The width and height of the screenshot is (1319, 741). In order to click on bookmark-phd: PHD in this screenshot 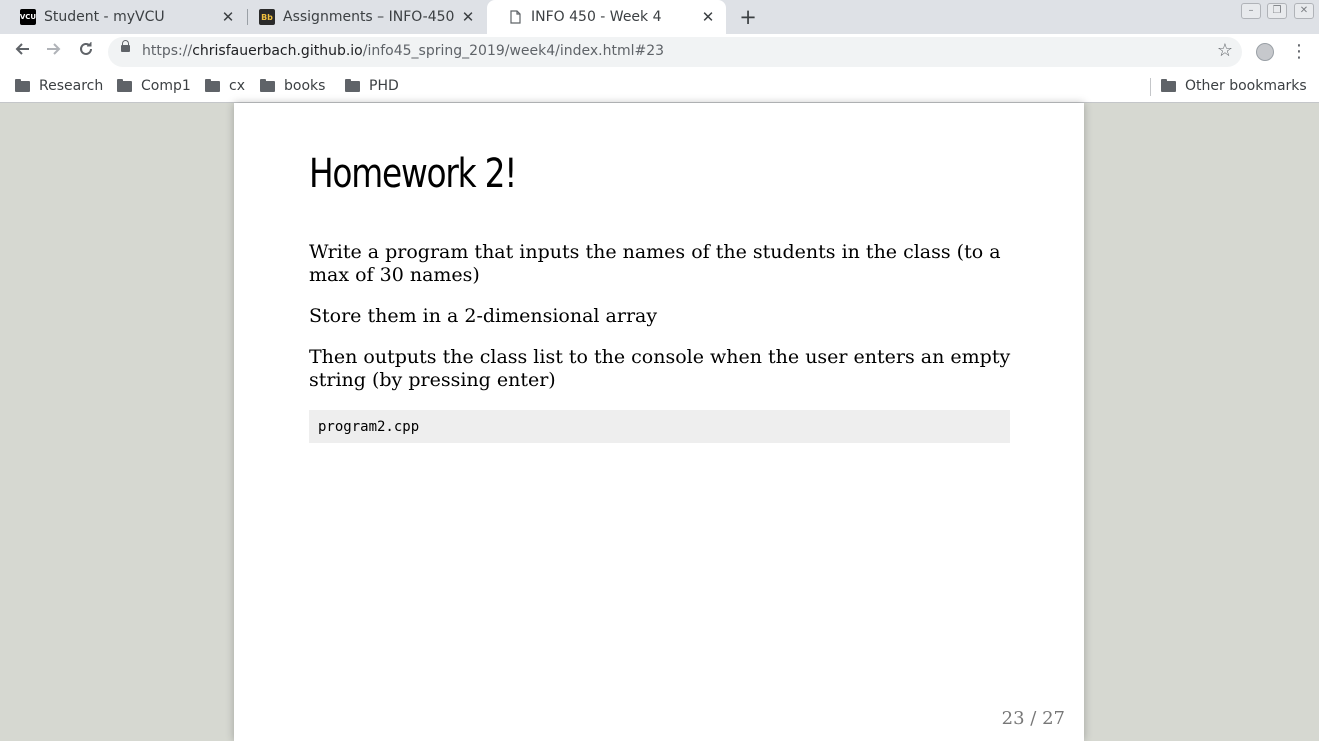, I will do `click(372, 86)`.